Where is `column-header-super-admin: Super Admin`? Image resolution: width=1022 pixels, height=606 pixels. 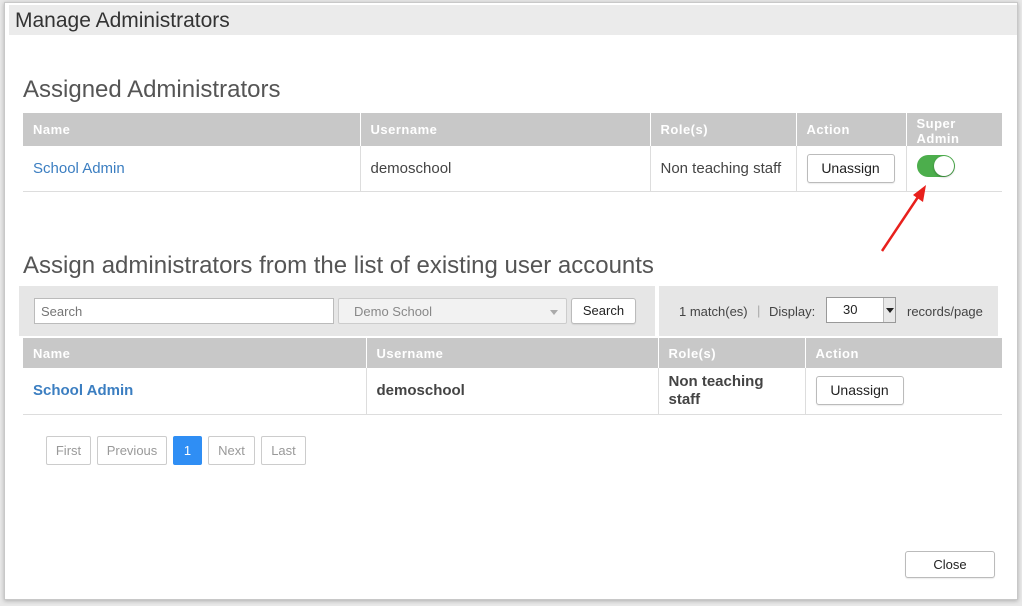
column-header-super-admin: Super Admin is located at coordinates (954, 129).